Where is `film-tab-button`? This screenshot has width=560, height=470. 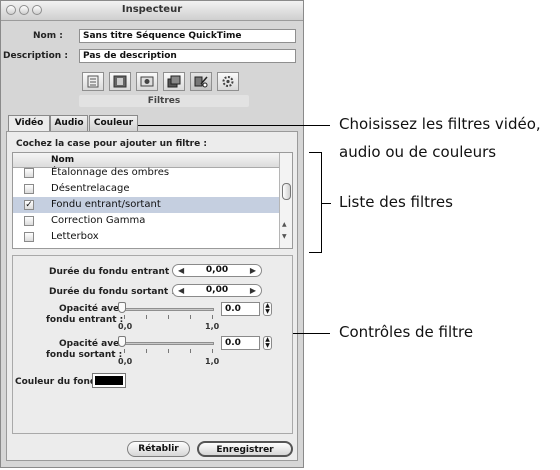
film-tab-button is located at coordinates (120, 81).